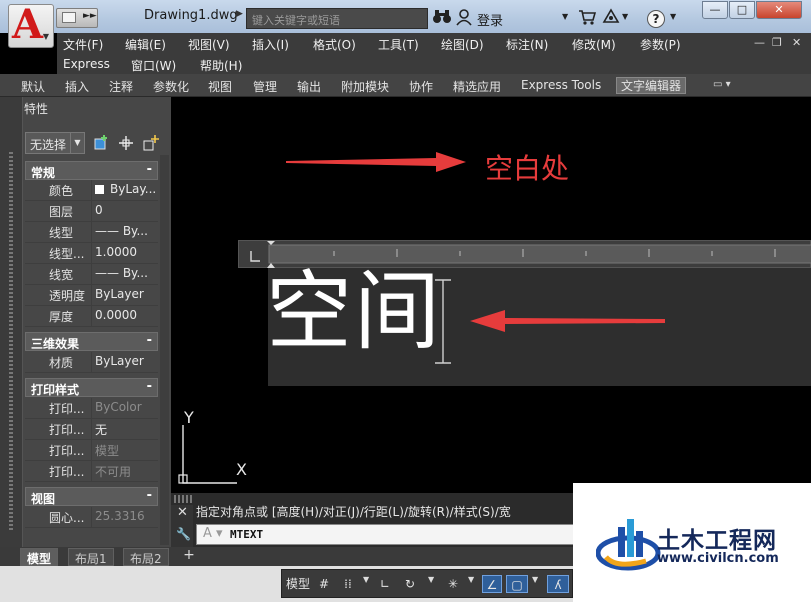 This screenshot has width=811, height=602. I want to click on close-command-icon: ✕, so click(182, 512).